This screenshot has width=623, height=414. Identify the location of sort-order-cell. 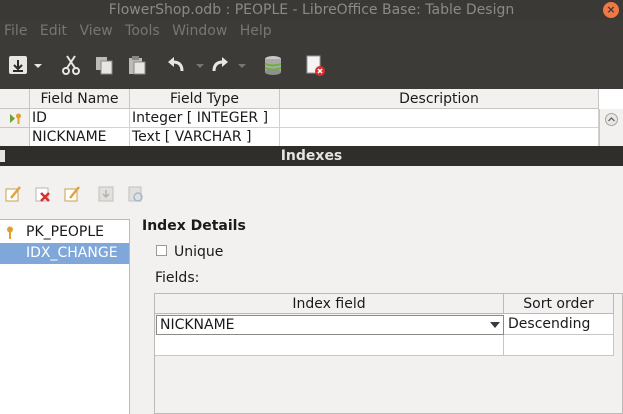
(559, 345).